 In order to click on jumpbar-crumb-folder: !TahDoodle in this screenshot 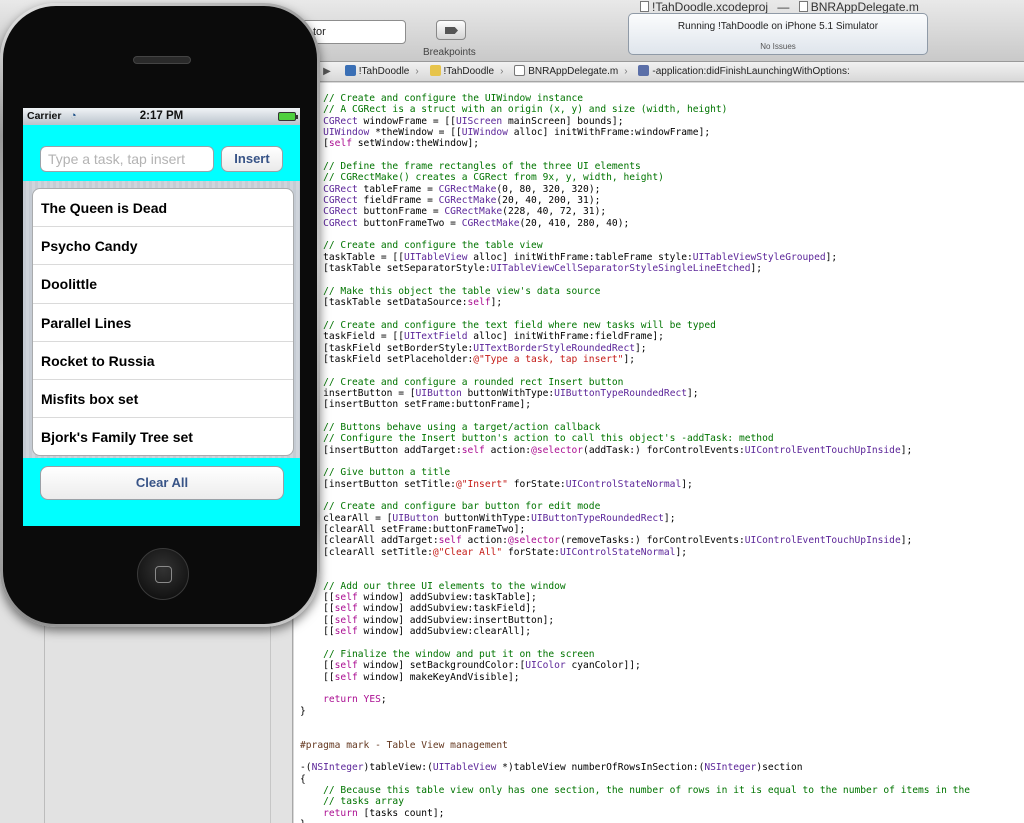, I will do `click(461, 71)`.